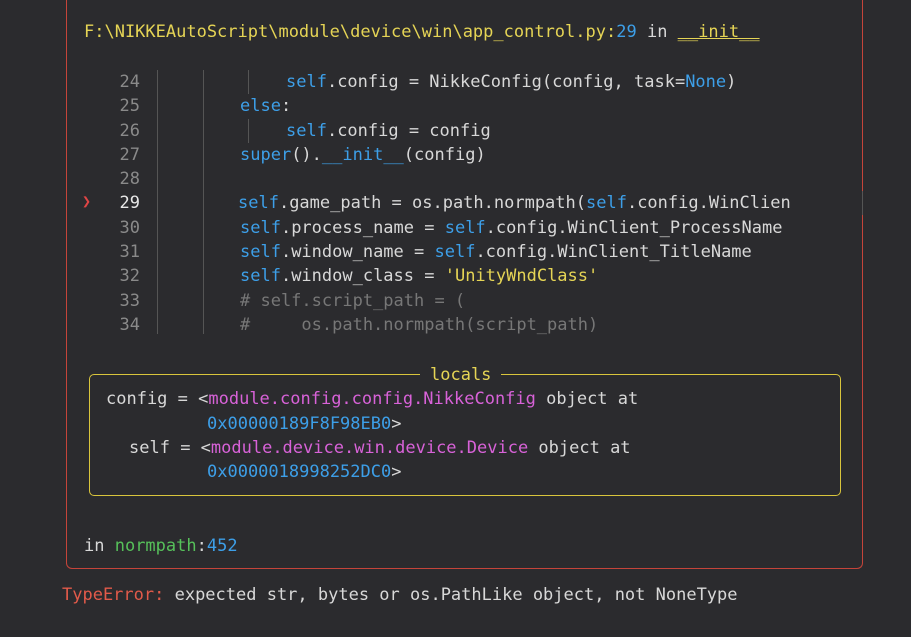  Describe the element at coordinates (304, 424) in the screenshot. I see `local-var-config-address: 0x00000189F8F98EB0>` at that location.